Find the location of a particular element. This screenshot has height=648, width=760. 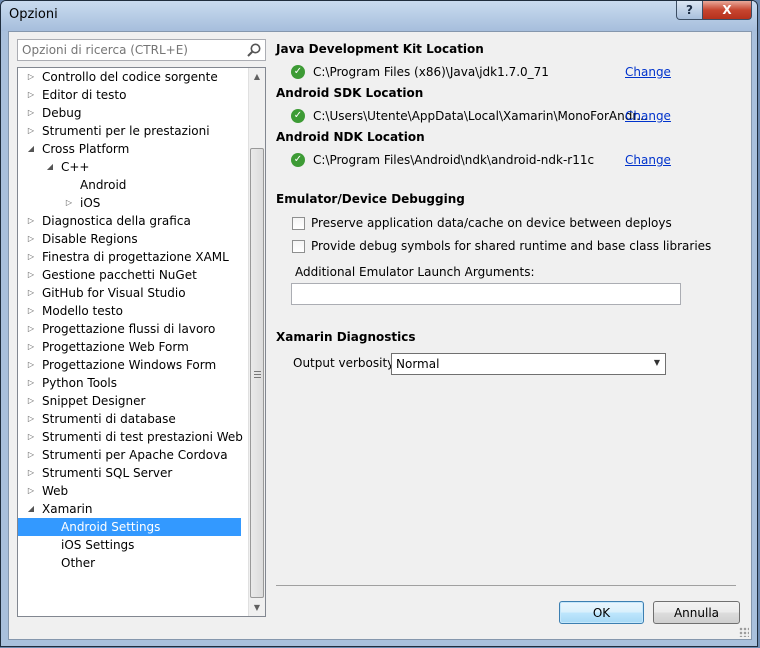

tree-item: ▷ Progettazione flussi di lavoro is located at coordinates (129, 329).